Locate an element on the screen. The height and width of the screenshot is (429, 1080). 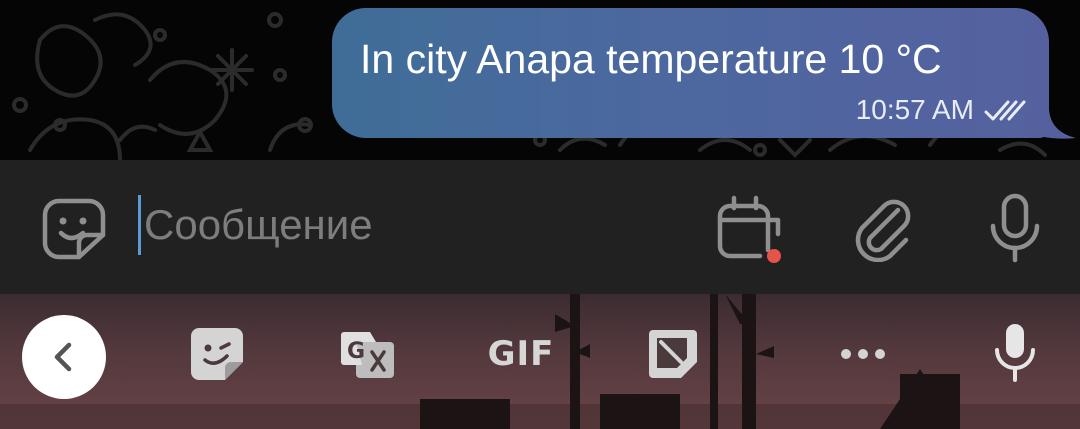
back-chevron-icon is located at coordinates (63, 357).